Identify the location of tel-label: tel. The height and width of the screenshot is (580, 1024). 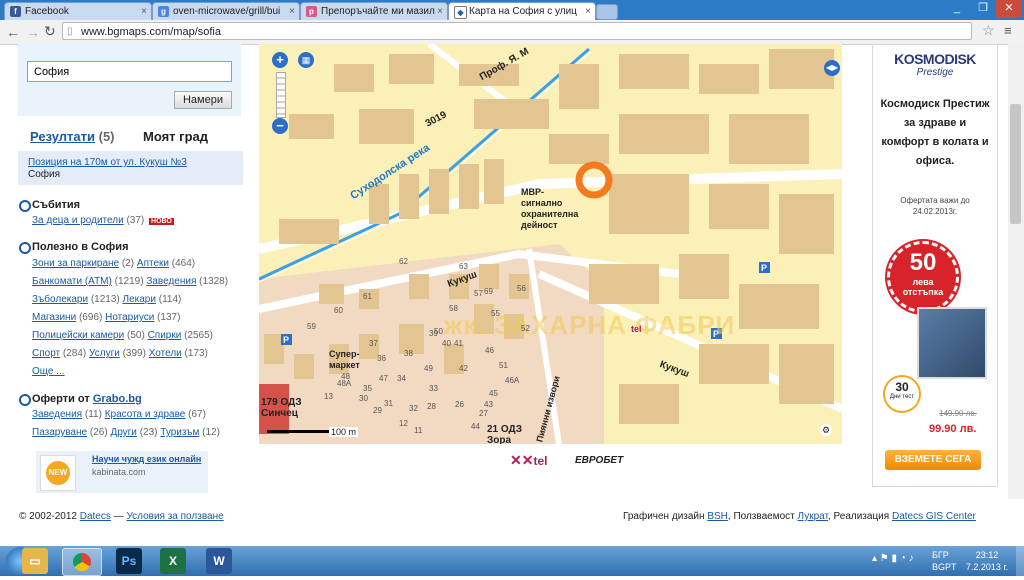
(636, 329).